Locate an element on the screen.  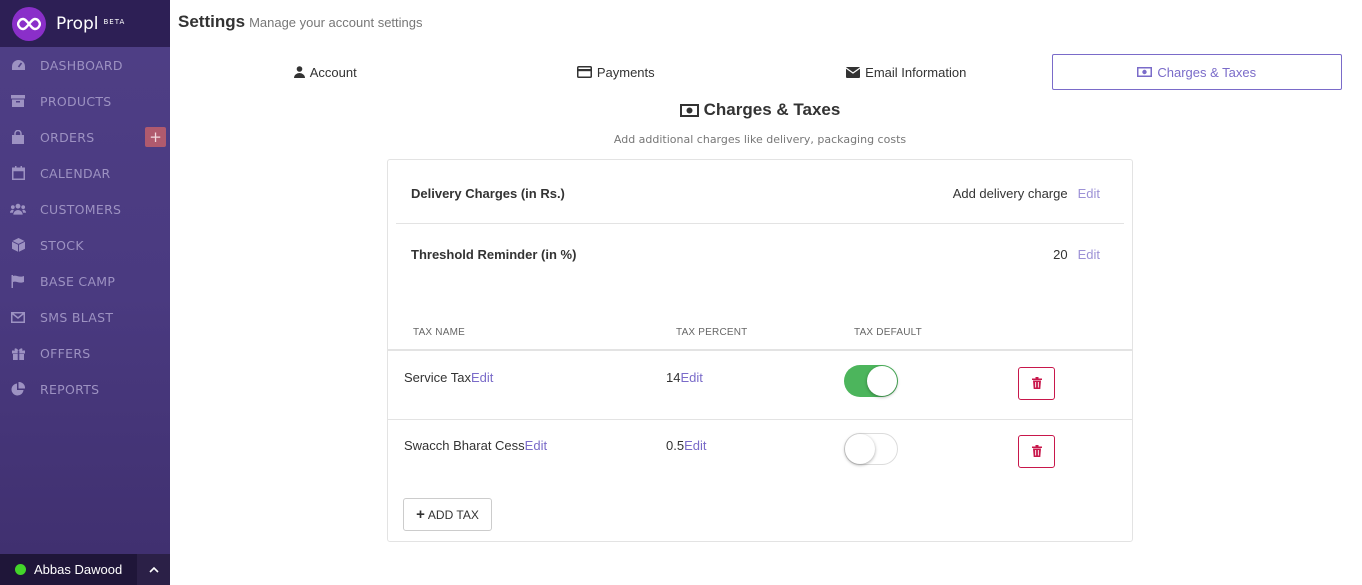
online-status-icon is located at coordinates (20, 569).